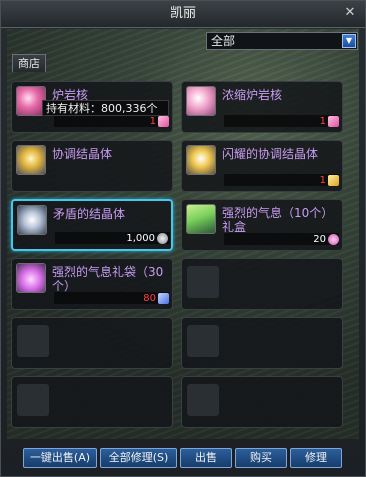 This screenshot has width=366, height=477. I want to click on button-bar: 一键出售(A) 全部修理(S) 出售 购买 修理, so click(183, 459).